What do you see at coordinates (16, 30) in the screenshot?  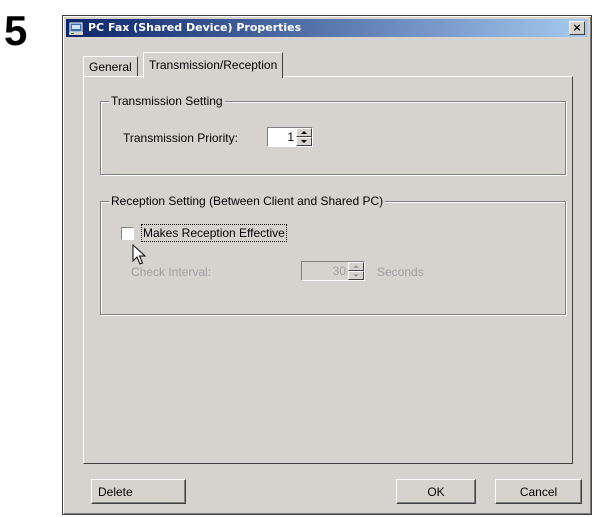 I see `step-number: 5` at bounding box center [16, 30].